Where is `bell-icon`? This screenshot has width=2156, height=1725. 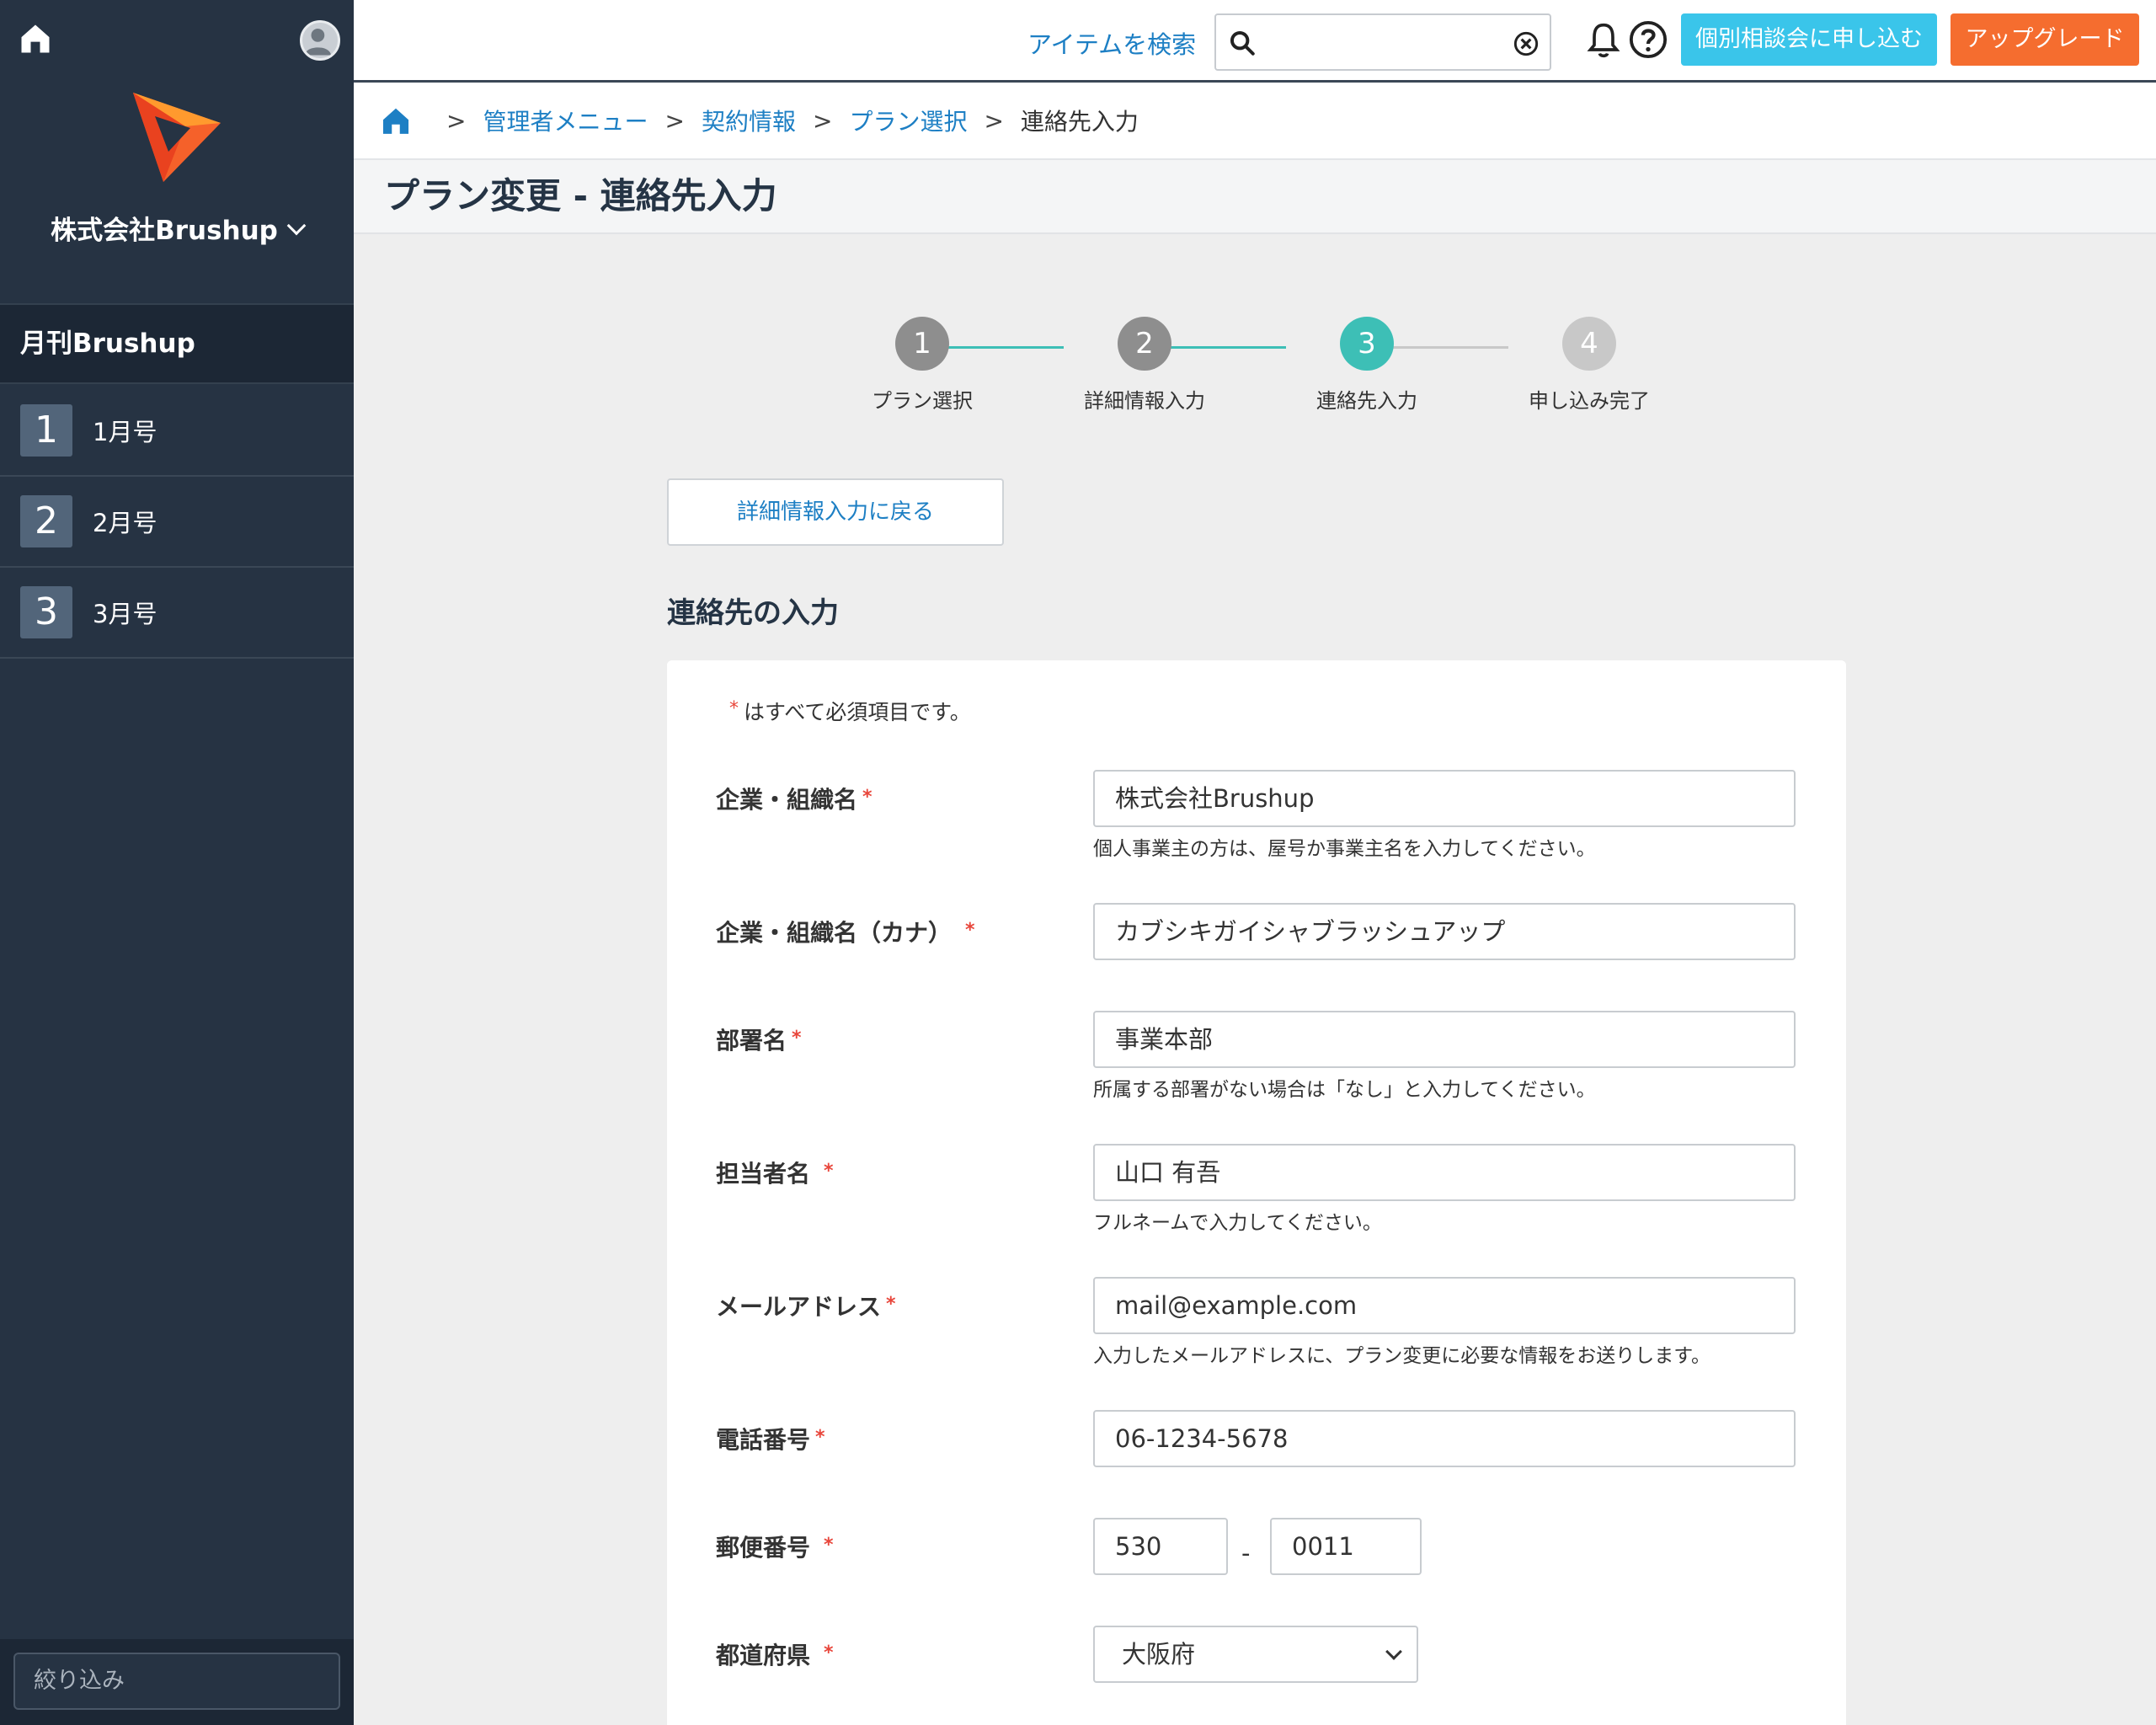
bell-icon is located at coordinates (1603, 40).